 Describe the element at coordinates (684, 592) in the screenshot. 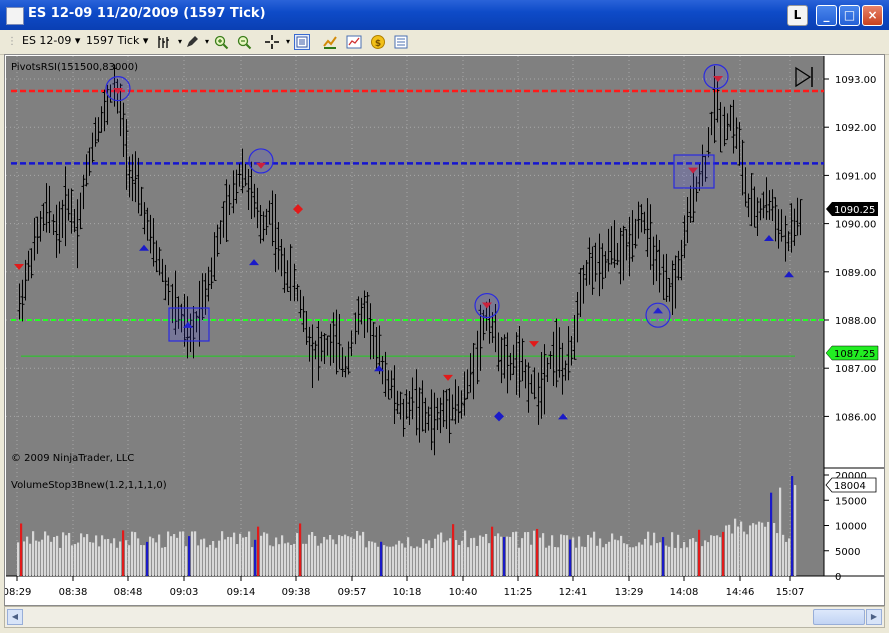

I see `time-label: 14:08` at that location.